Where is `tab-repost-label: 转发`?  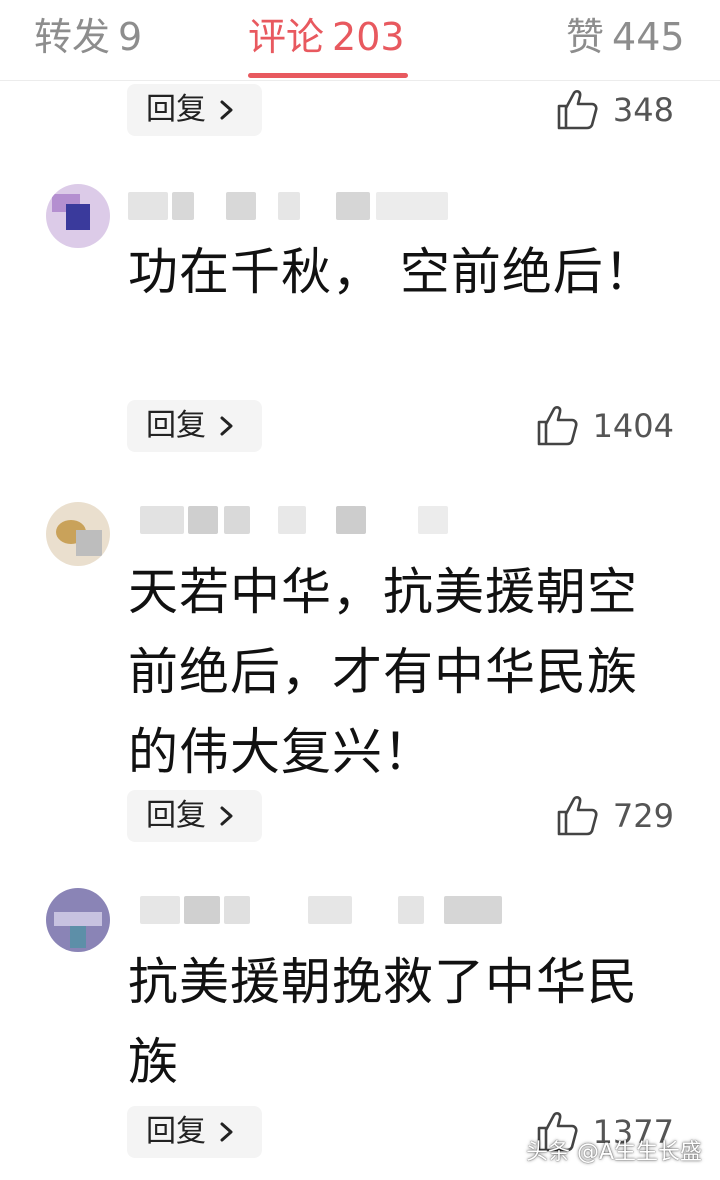
tab-repost-label: 转发 is located at coordinates (72, 37).